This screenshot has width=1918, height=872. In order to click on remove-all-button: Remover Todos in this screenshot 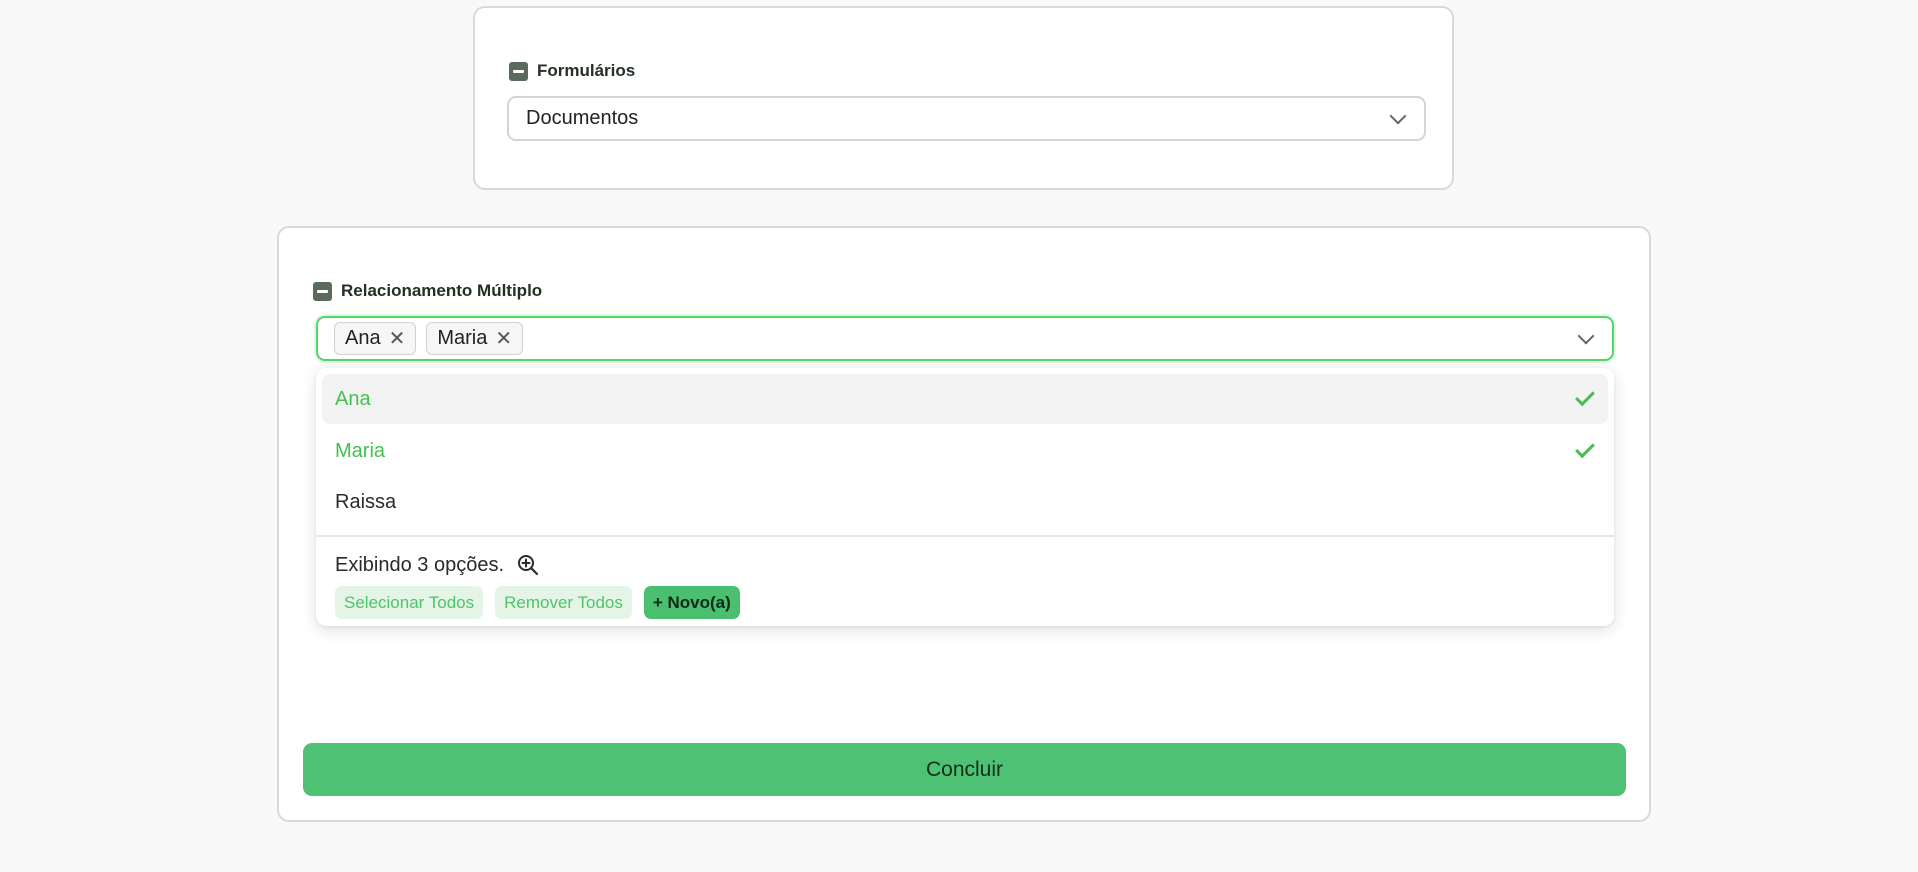, I will do `click(563, 602)`.